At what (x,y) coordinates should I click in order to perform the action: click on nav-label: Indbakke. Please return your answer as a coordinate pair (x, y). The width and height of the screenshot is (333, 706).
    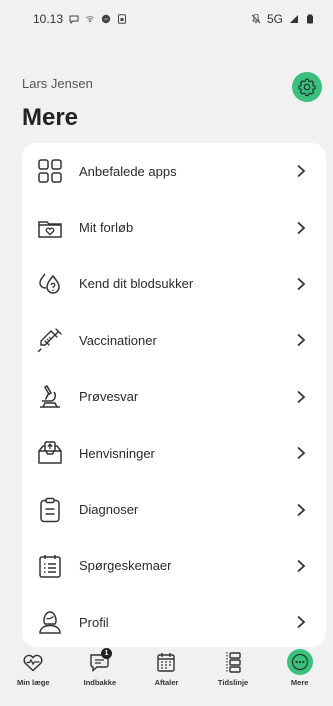
    Looking at the image, I should click on (100, 682).